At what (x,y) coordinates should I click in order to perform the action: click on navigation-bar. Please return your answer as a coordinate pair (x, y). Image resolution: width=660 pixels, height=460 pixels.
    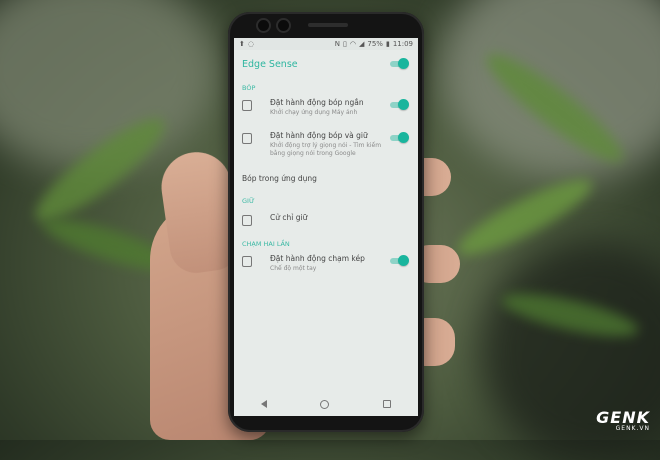
    Looking at the image, I should click on (326, 404).